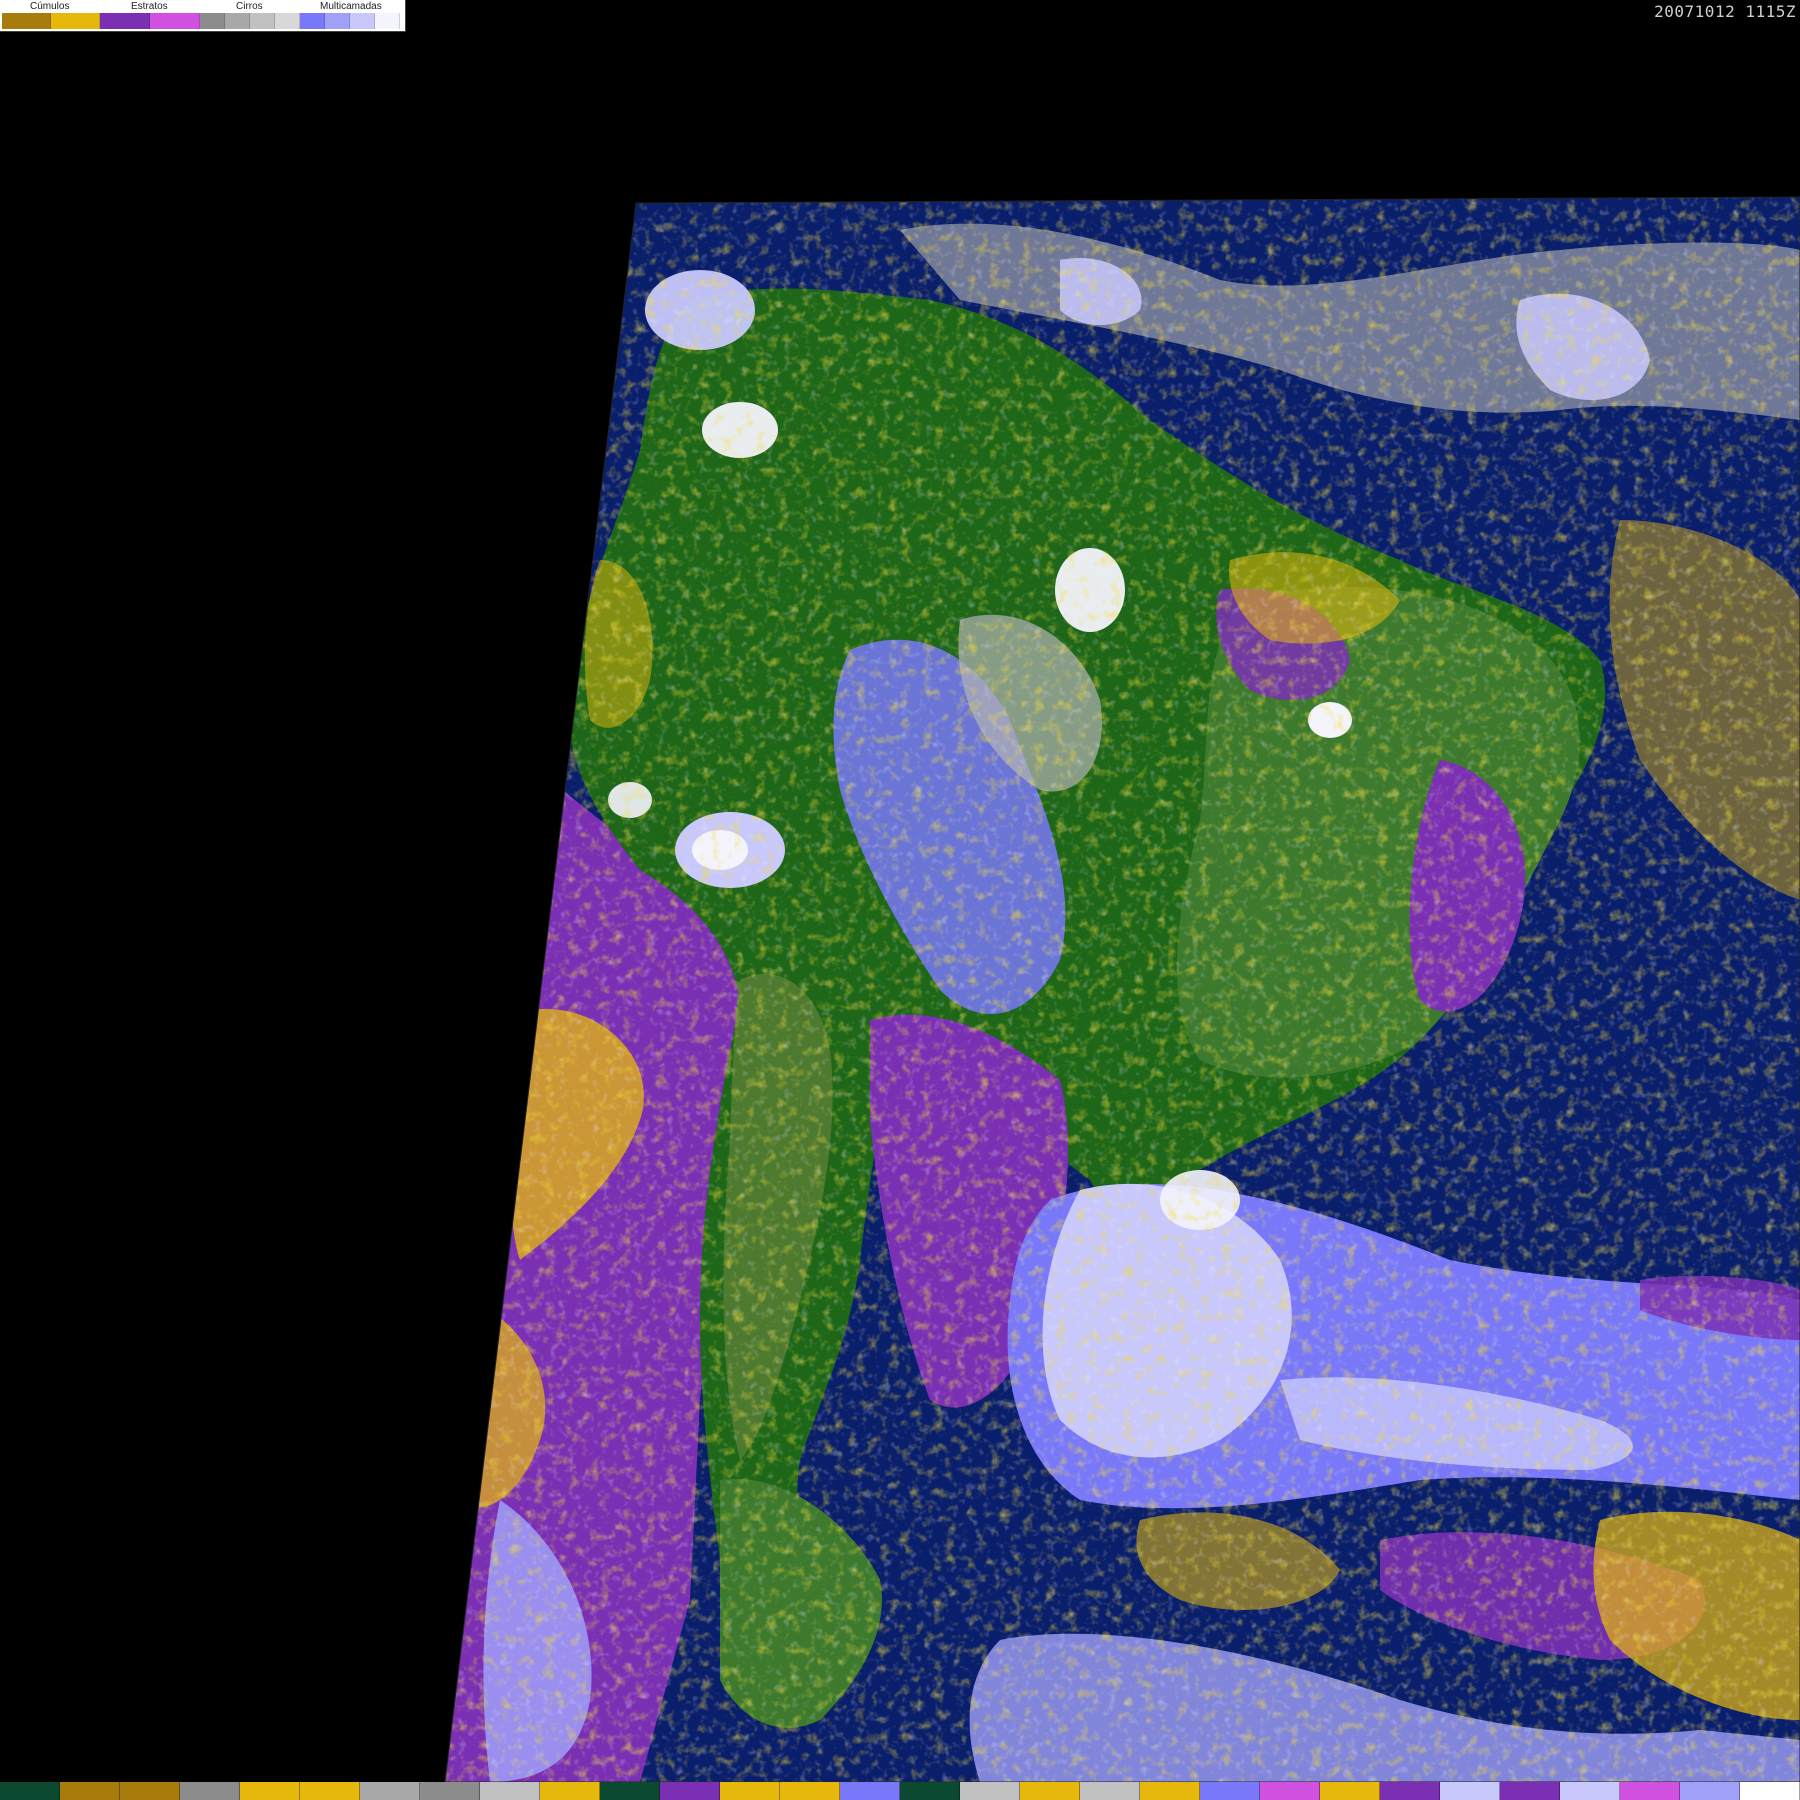 This screenshot has width=1800, height=1800. I want to click on legend-swatches, so click(201, 21).